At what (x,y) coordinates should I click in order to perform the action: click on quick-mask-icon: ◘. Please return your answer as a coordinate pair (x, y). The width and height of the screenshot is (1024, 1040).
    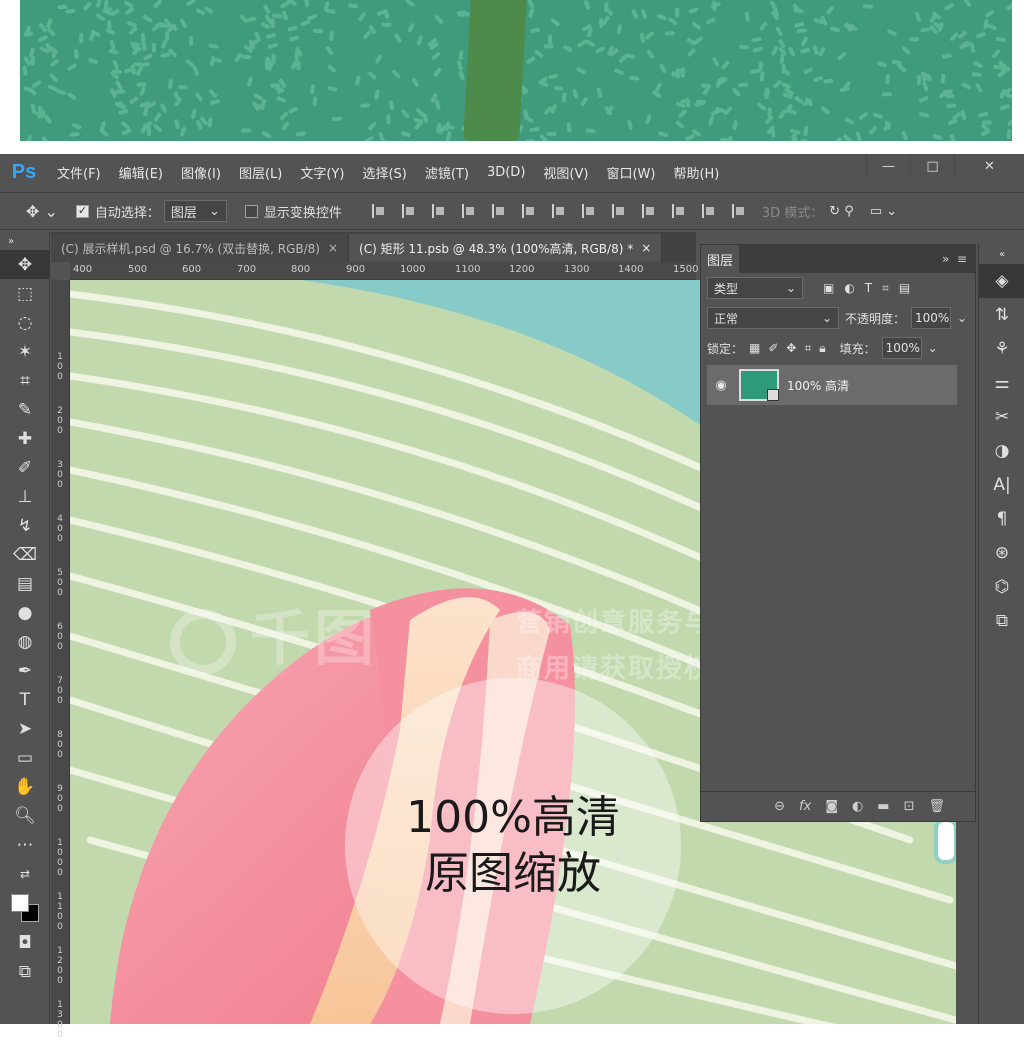
    Looking at the image, I should click on (25, 942).